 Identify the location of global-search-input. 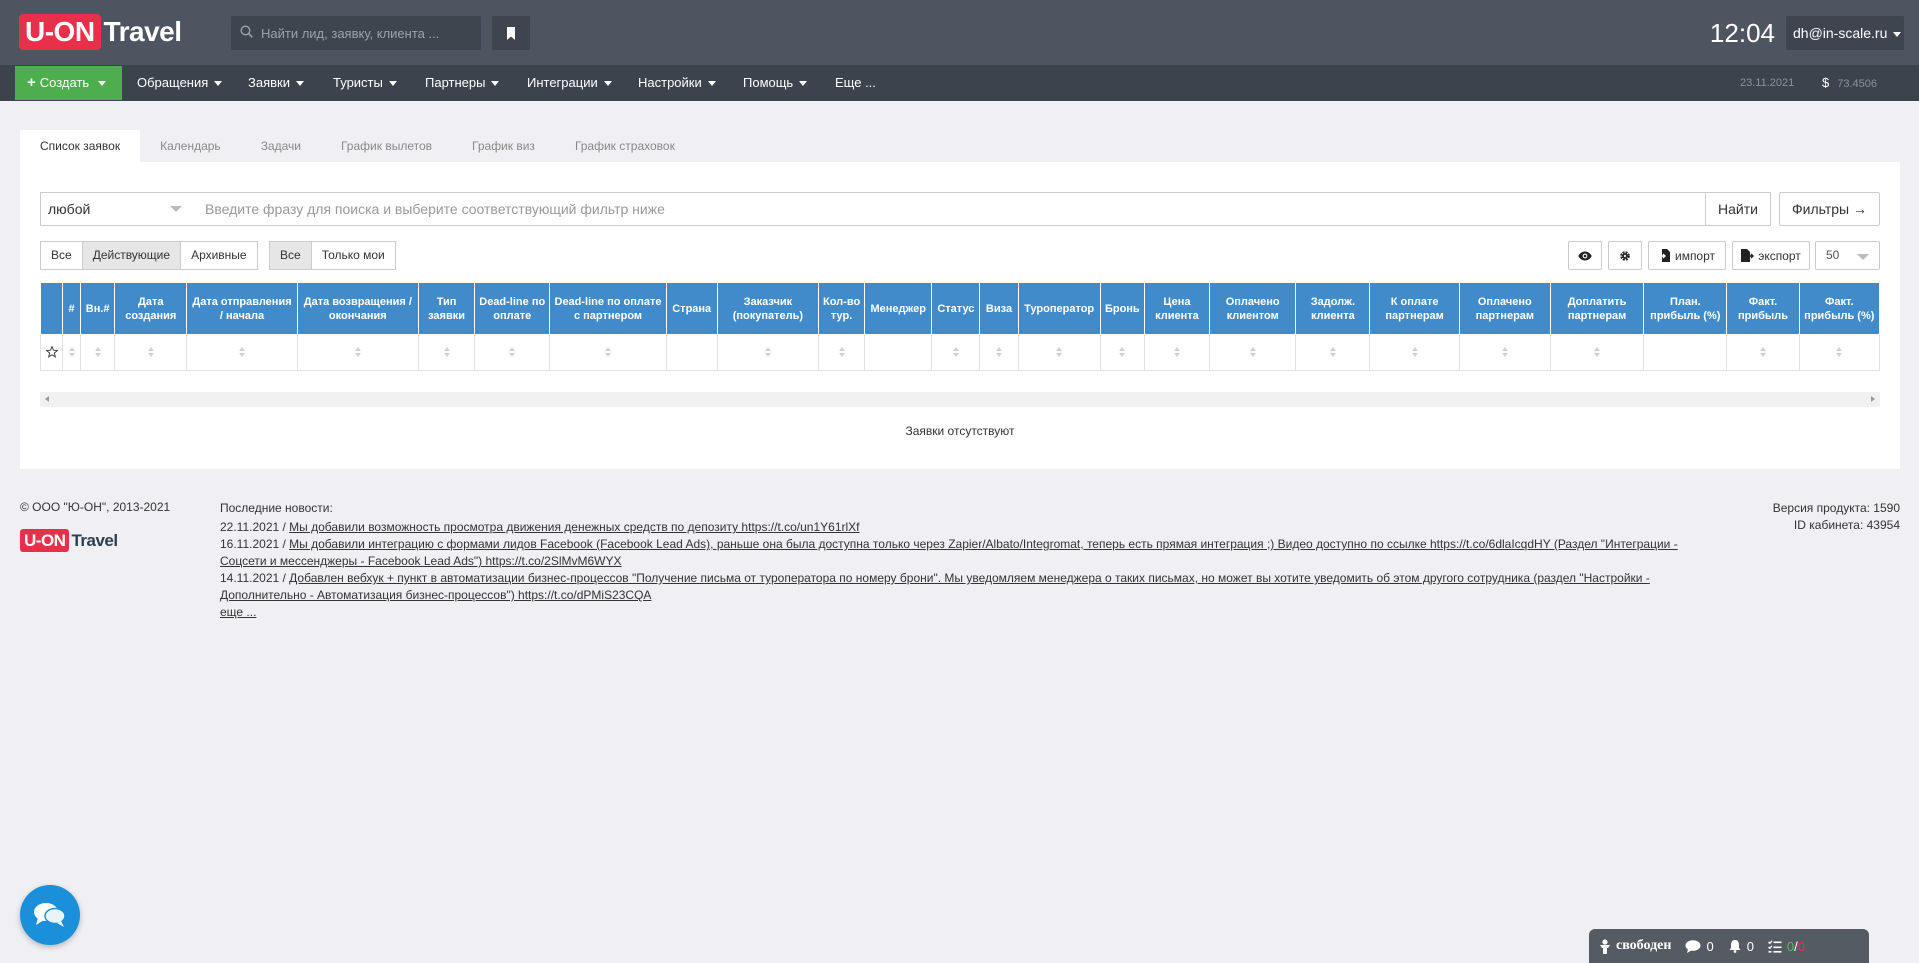
(366, 33).